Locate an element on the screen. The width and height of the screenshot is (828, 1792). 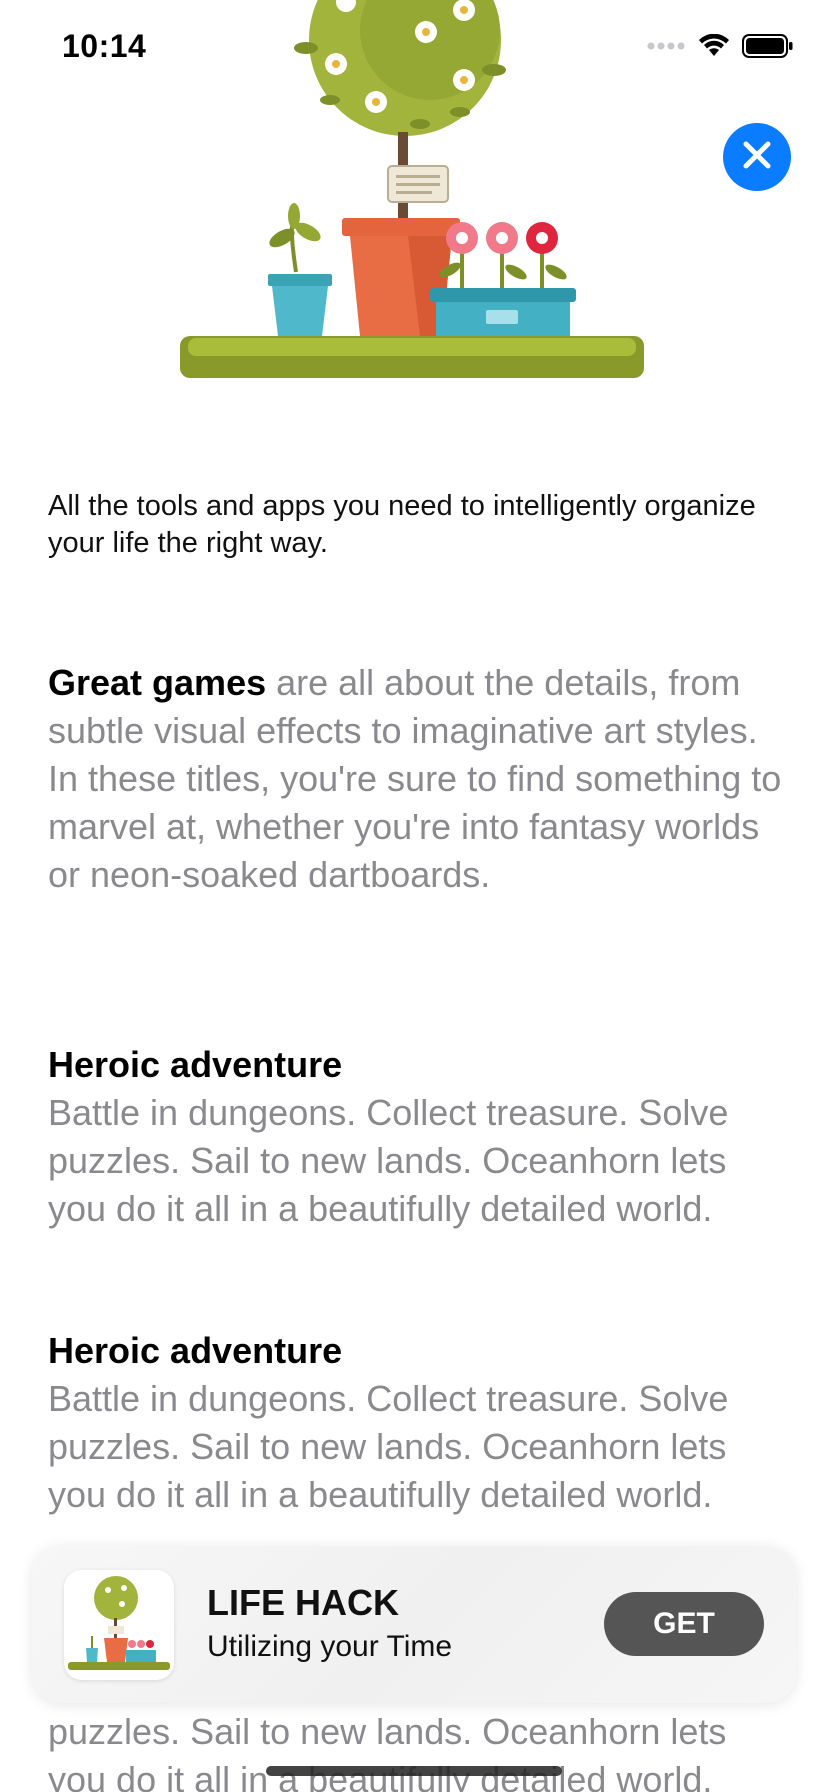
app-title: LIFE HACK is located at coordinates (303, 1602).